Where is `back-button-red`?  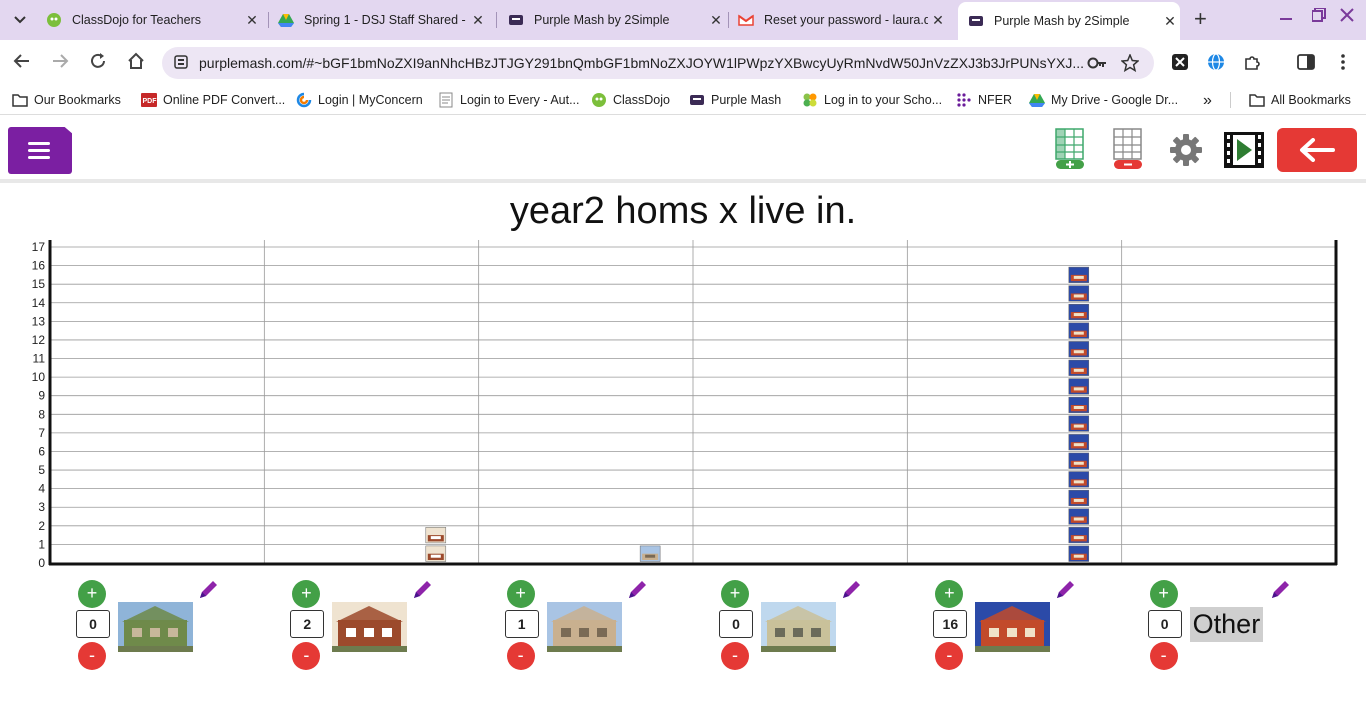
back-button-red is located at coordinates (1317, 150).